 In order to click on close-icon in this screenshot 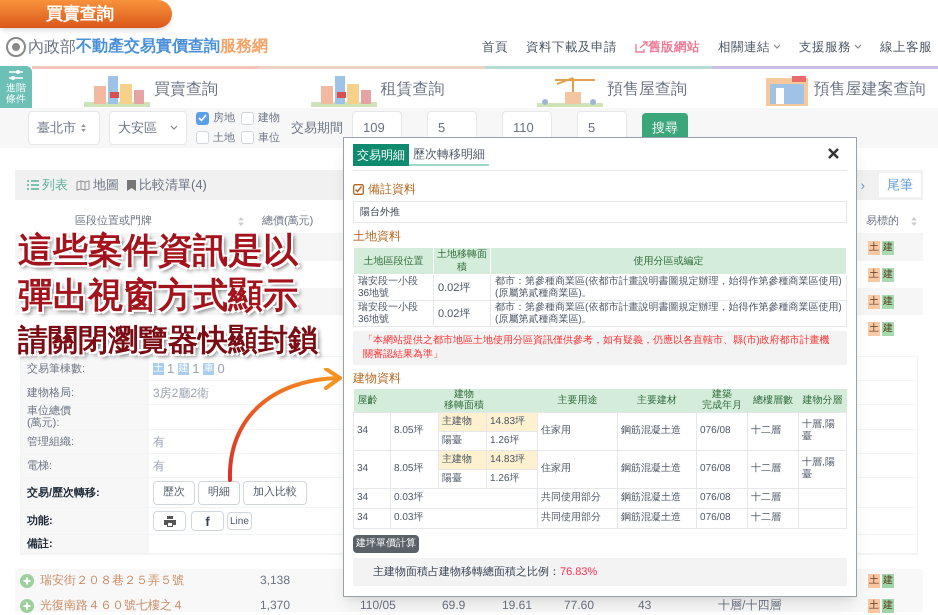, I will do `click(833, 153)`.